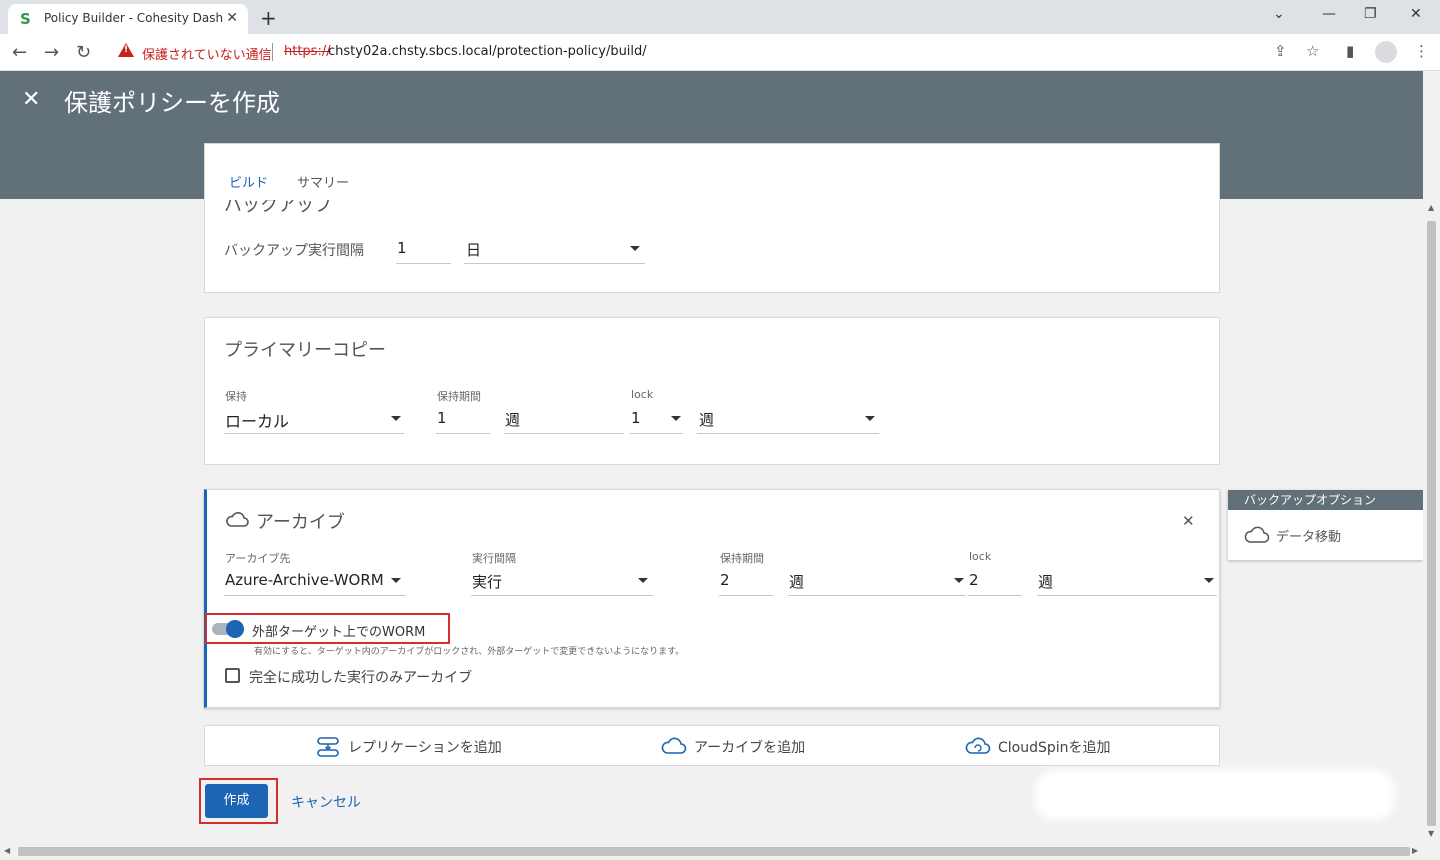  What do you see at coordinates (423, 263) in the screenshot?
I see `backup-interval-underline` at bounding box center [423, 263].